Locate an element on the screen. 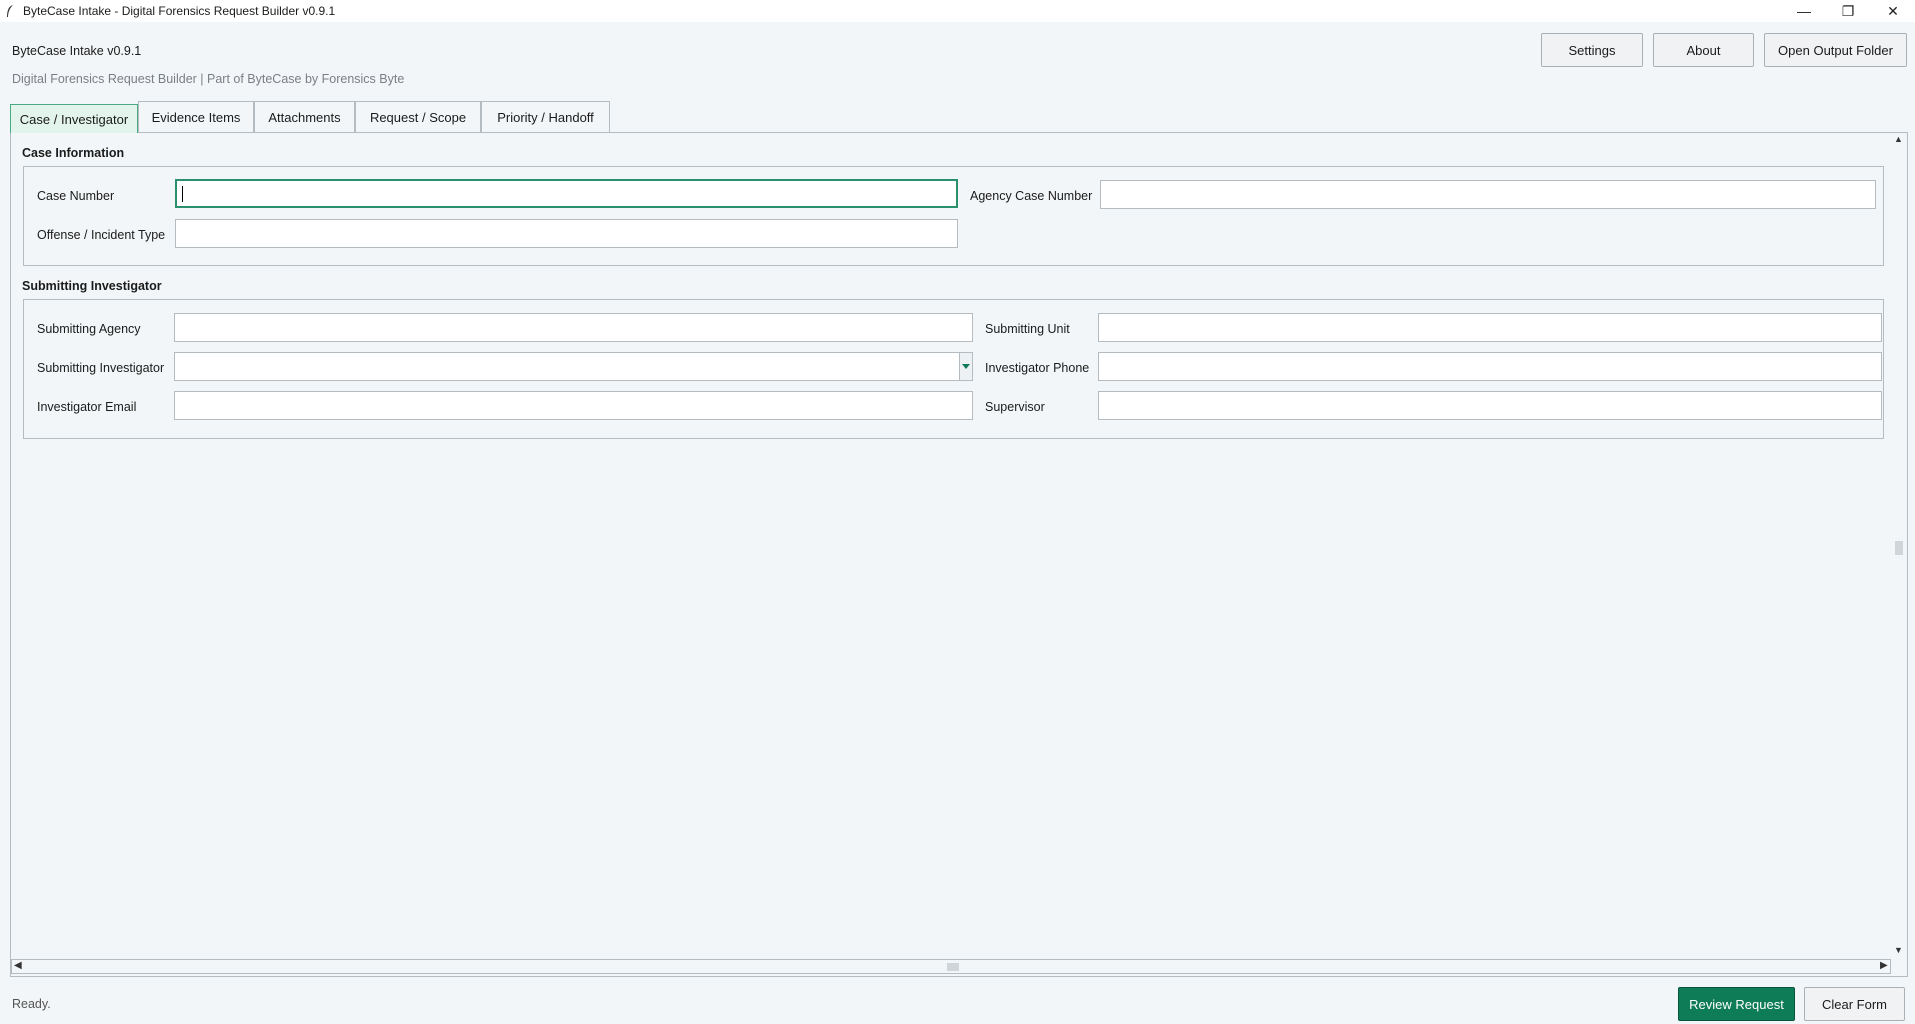 This screenshot has width=1915, height=1024. feather-icon is located at coordinates (10, 11).